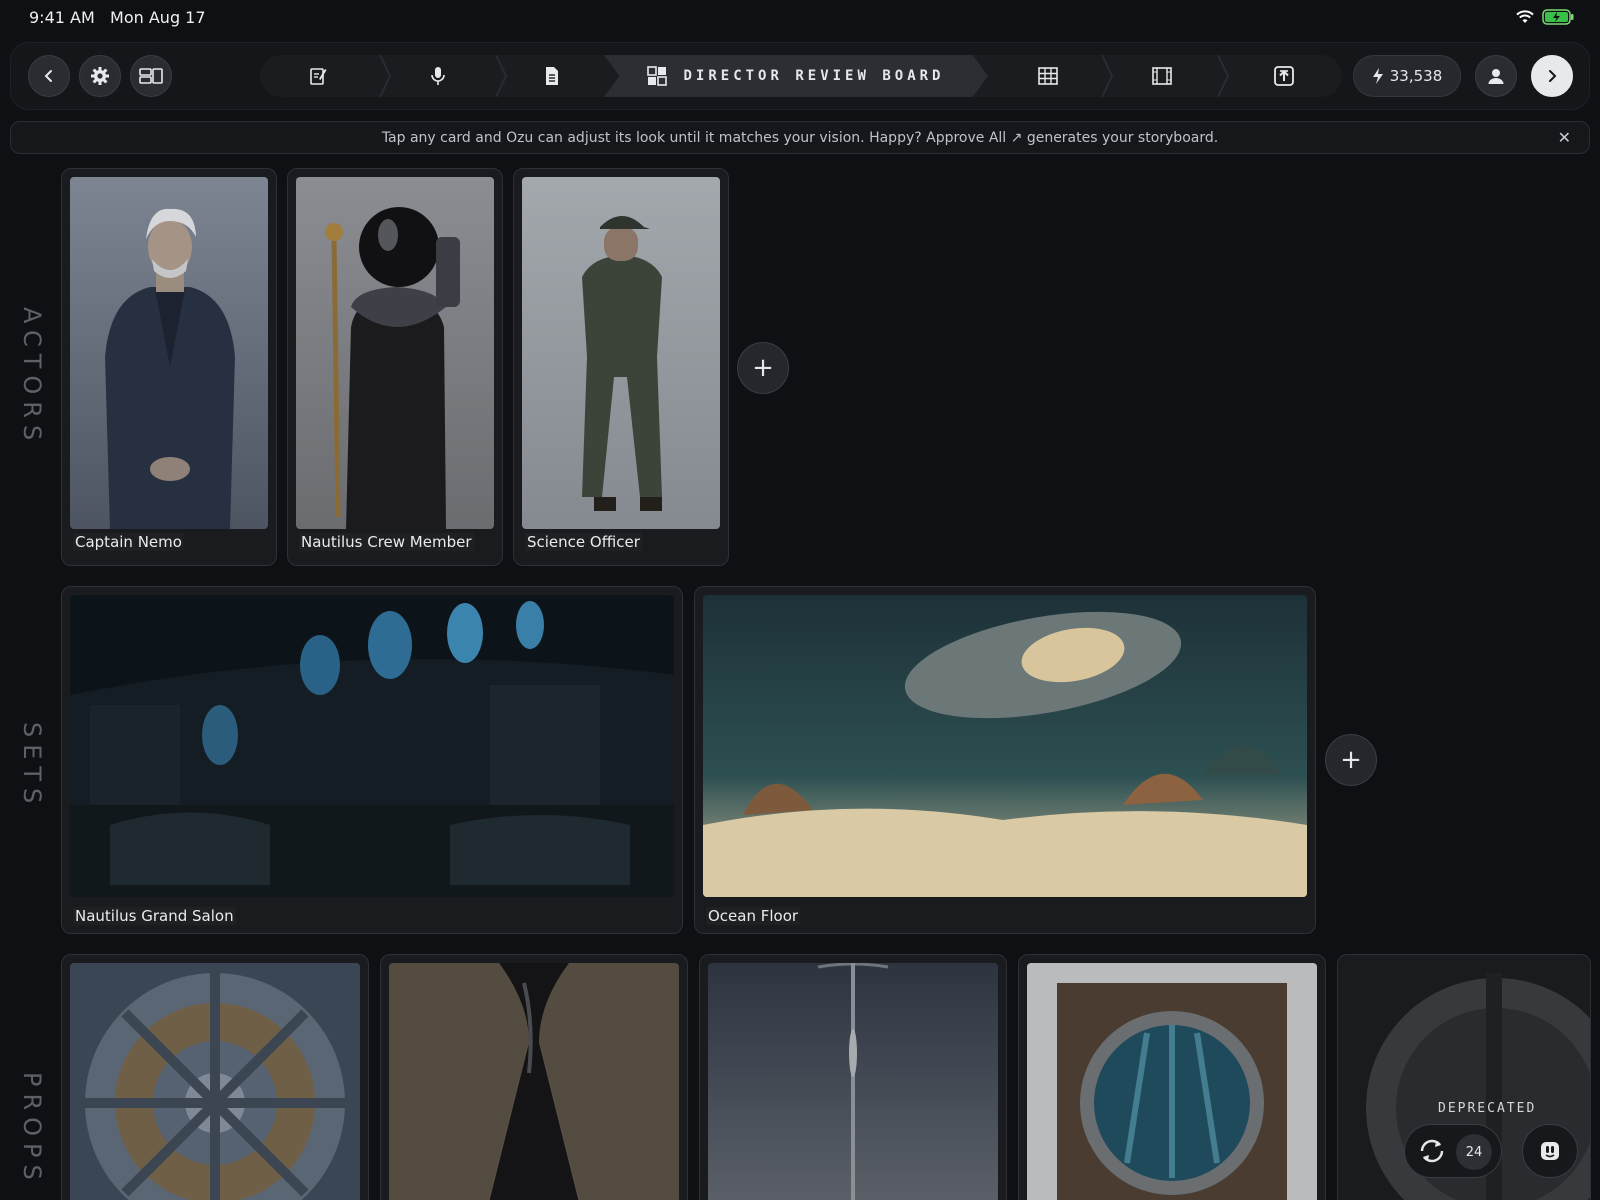 This screenshot has width=1600, height=1200. I want to click on review-board-icon, so click(657, 76).